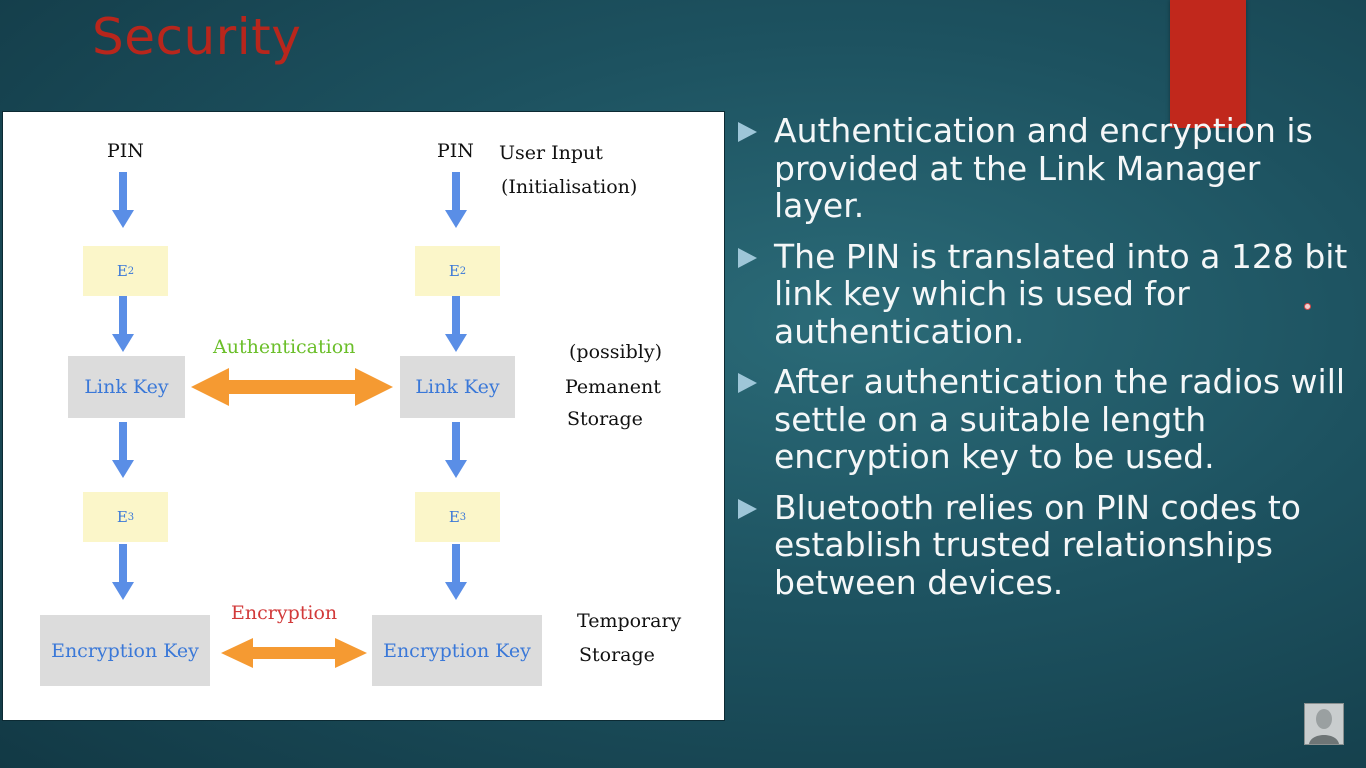  Describe the element at coordinates (613, 387) in the screenshot. I see `permanent-storage-line-2: Pemanent` at that location.